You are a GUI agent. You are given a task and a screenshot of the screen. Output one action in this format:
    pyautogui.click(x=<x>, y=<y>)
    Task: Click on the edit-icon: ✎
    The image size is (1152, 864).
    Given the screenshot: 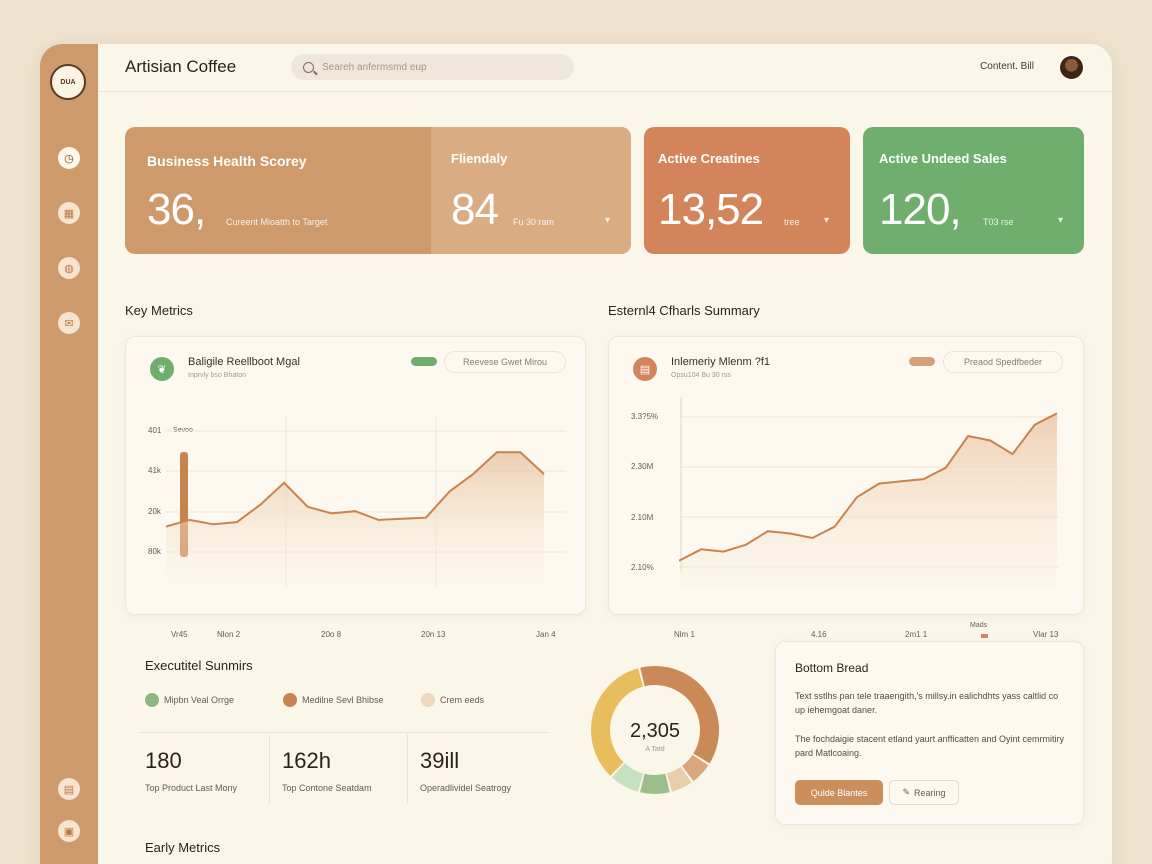 What is the action you would take?
    pyautogui.click(x=906, y=792)
    